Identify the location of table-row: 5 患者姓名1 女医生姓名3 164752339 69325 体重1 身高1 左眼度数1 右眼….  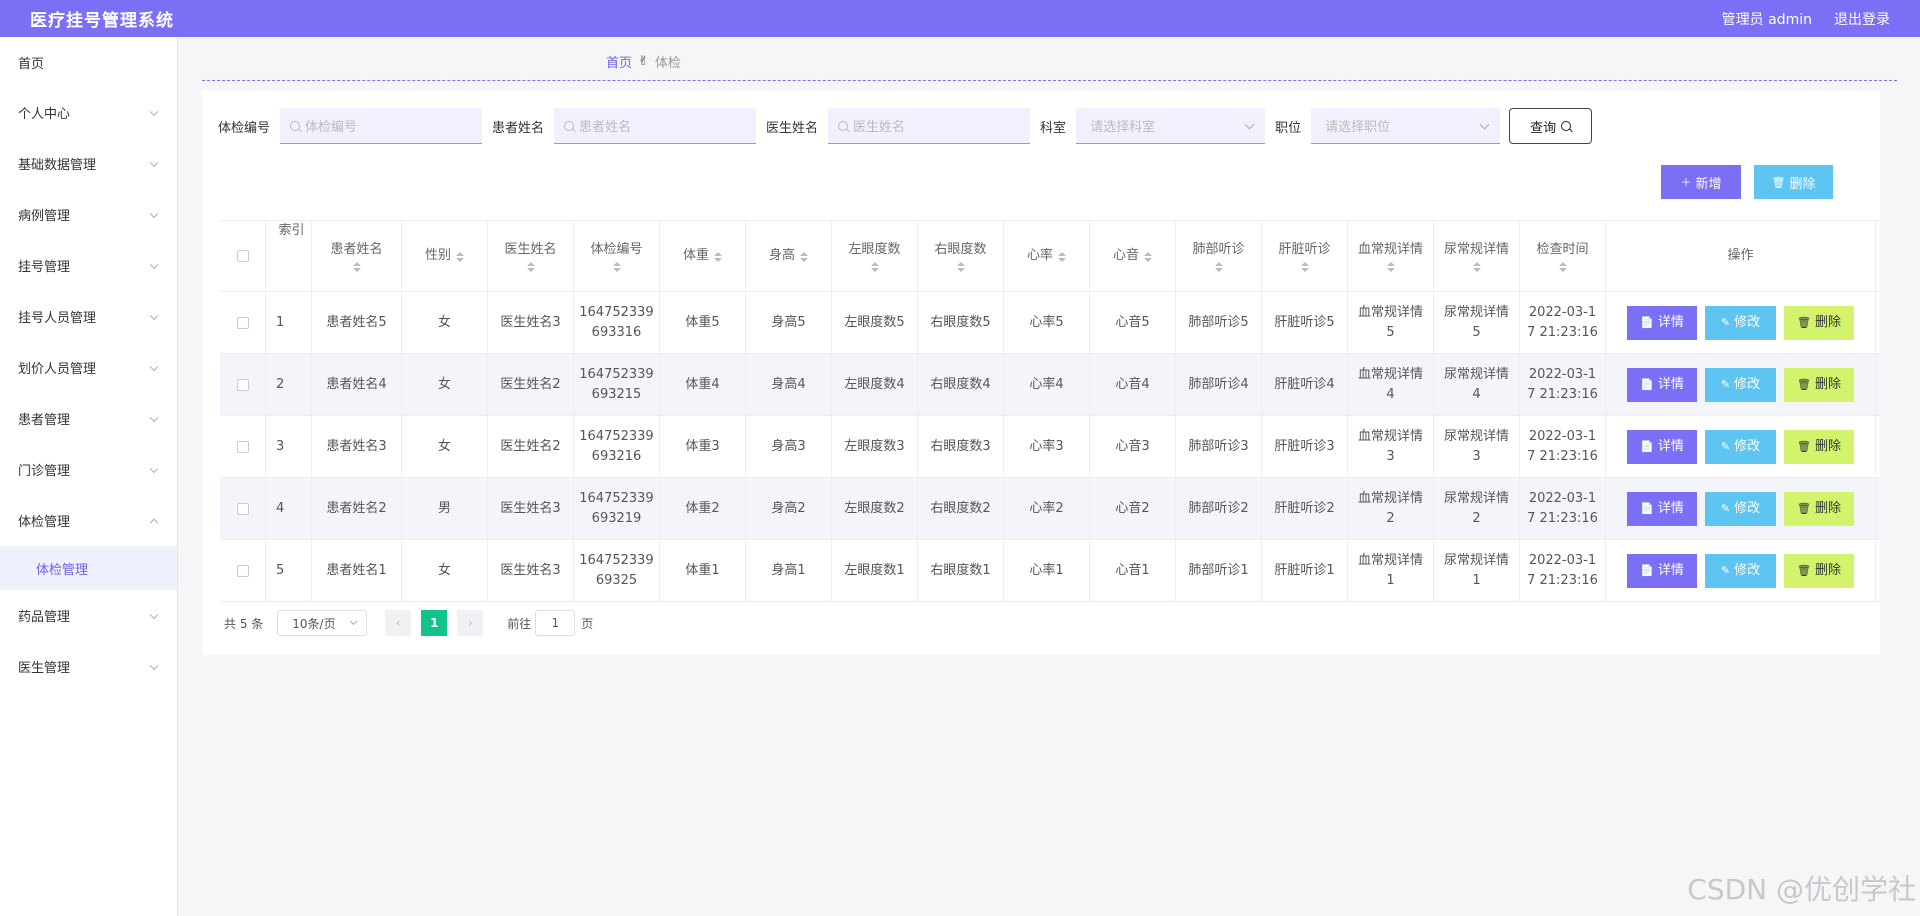
(1050, 571).